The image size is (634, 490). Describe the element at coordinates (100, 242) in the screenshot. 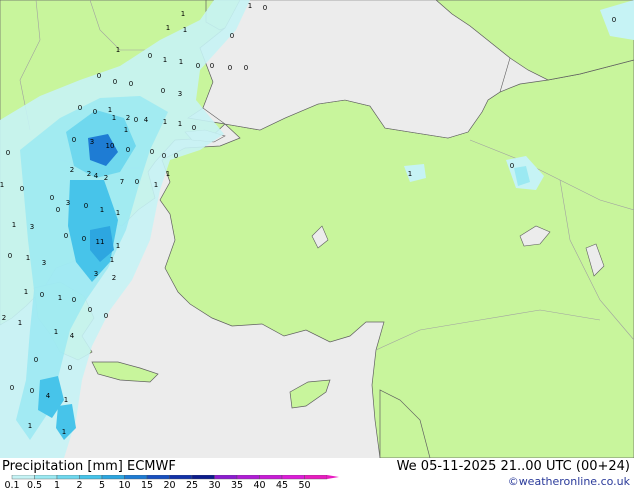

I see `precip-value-label: 11` at that location.